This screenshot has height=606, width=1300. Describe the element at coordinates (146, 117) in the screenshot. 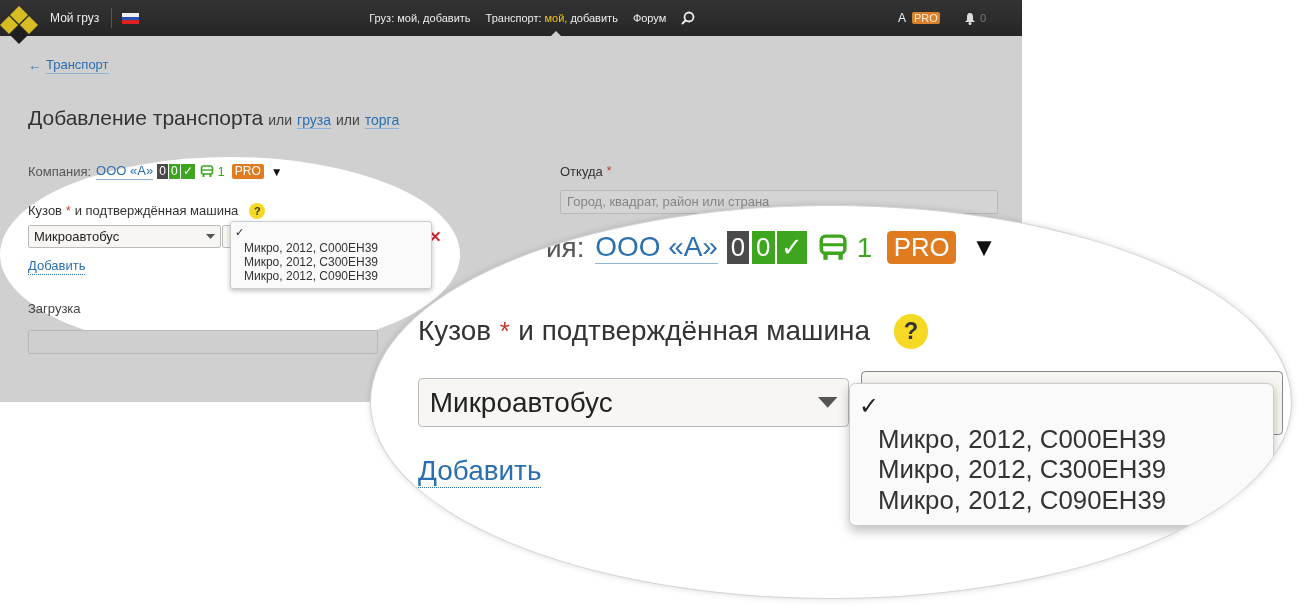

I see `page-title: Добавление транспорта` at that location.